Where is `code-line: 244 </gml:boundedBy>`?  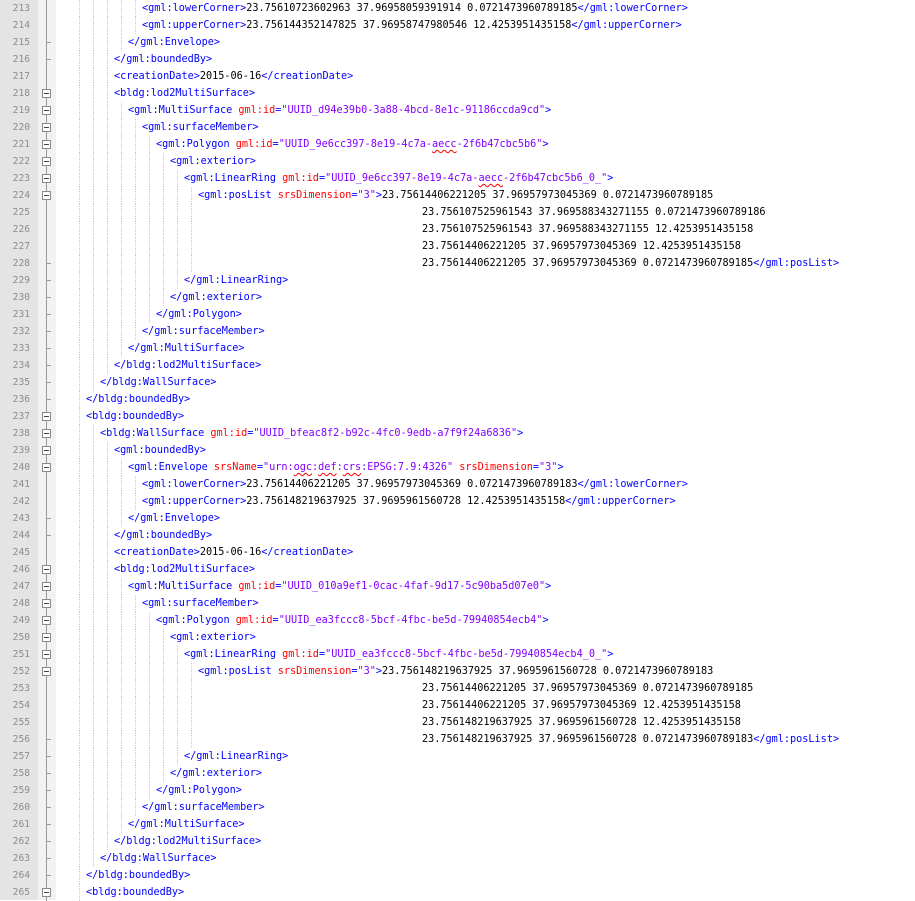 code-line: 244 </gml:boundedBy> is located at coordinates (457, 535).